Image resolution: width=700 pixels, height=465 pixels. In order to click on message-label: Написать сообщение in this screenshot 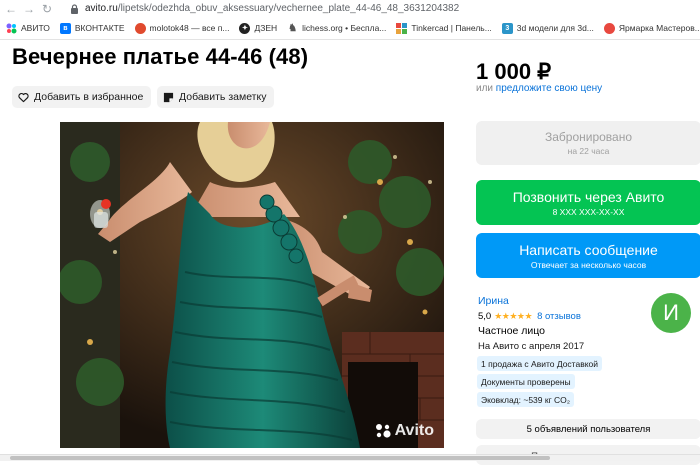, I will do `click(588, 249)`.